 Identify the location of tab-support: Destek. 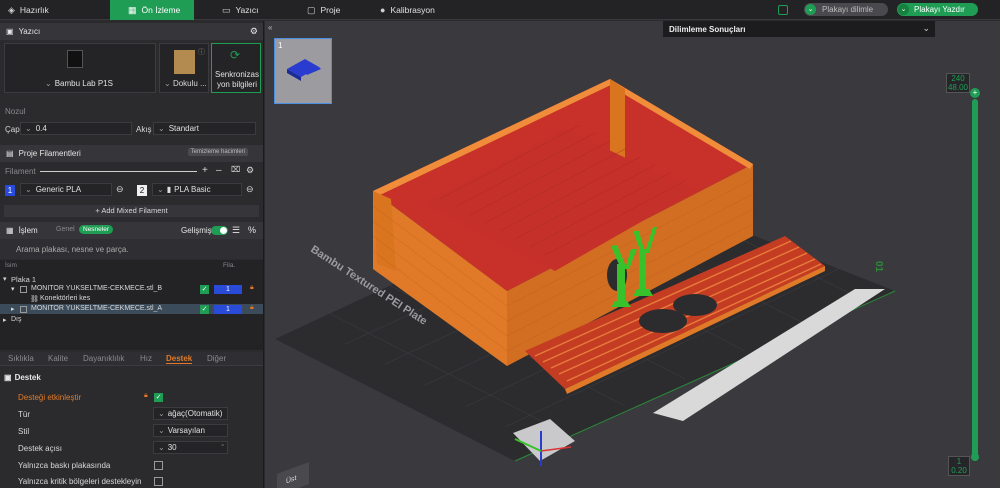
(179, 359).